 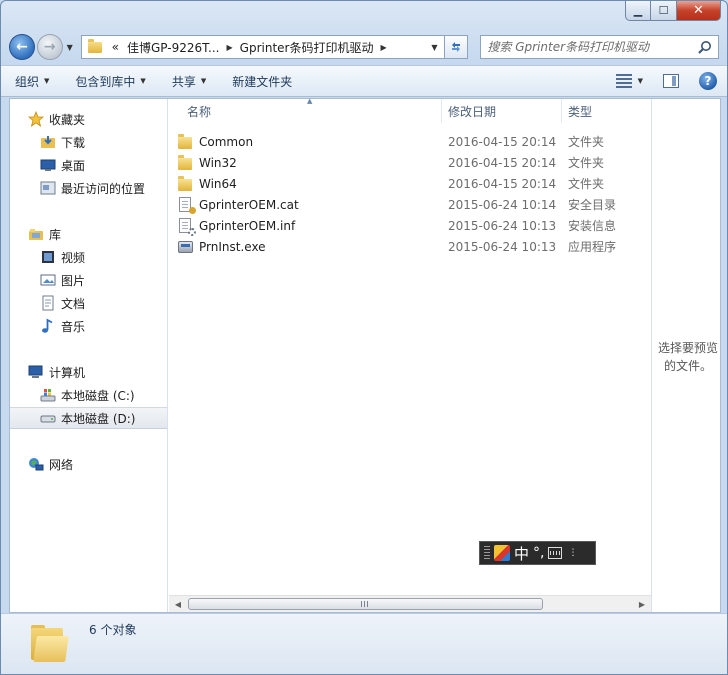 I want to click on preview-pane-icon, so click(x=671, y=81).